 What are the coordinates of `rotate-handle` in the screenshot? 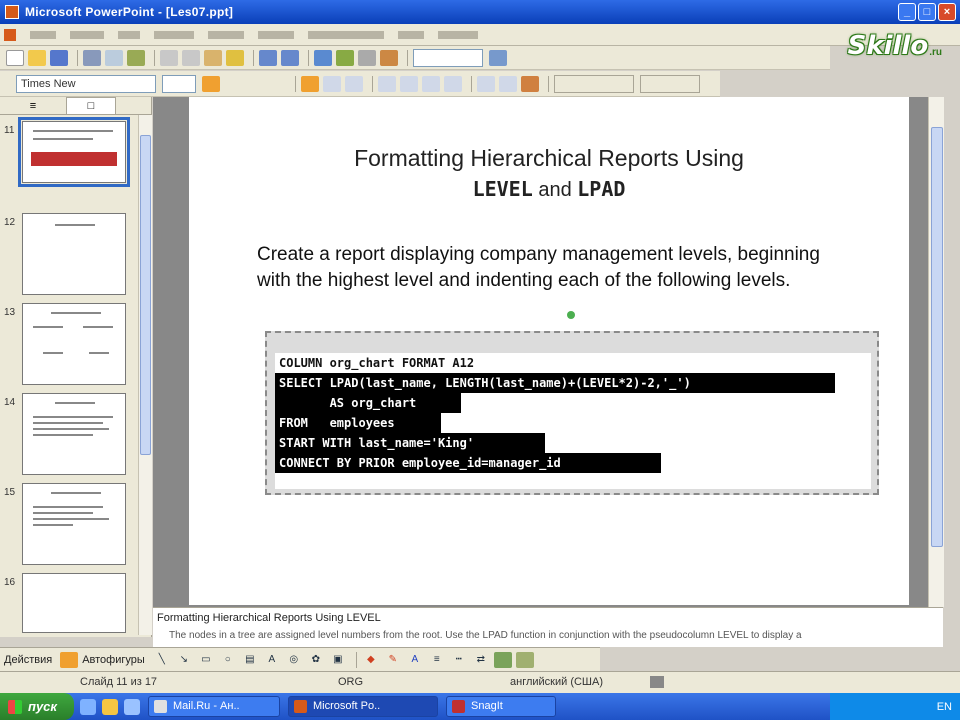 It's located at (571, 315).